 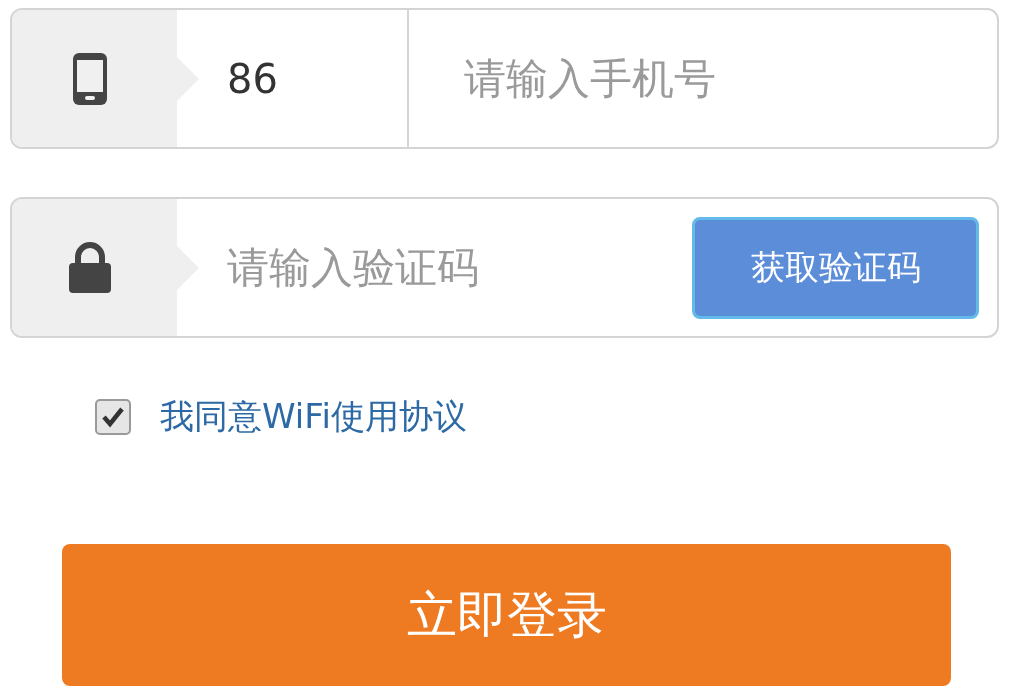 What do you see at coordinates (89, 267) in the screenshot?
I see `lock-icon` at bounding box center [89, 267].